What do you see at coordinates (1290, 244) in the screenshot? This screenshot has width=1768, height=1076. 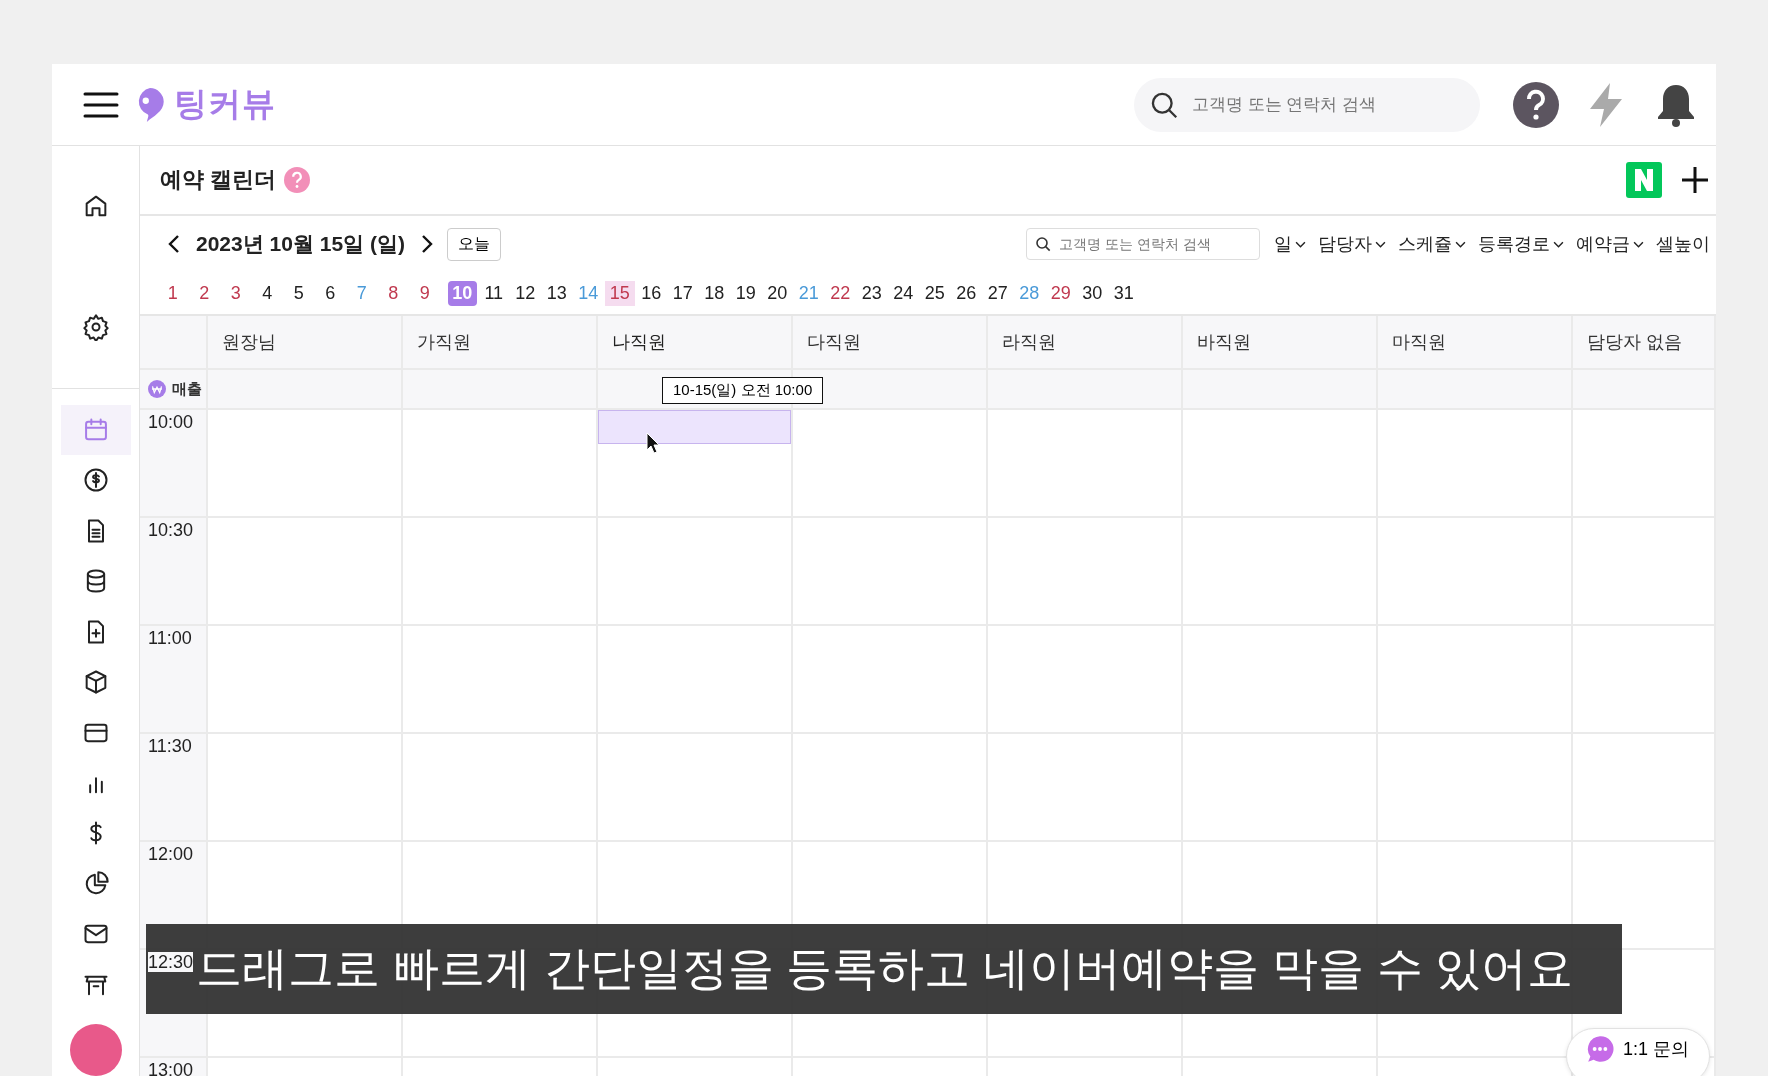 I see `filter-dropdown: 일` at bounding box center [1290, 244].